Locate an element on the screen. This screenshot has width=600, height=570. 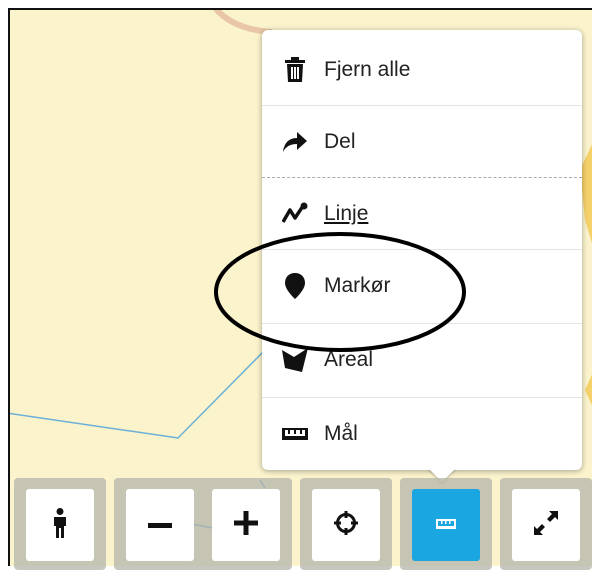
zoom-out-button is located at coordinates (160, 525).